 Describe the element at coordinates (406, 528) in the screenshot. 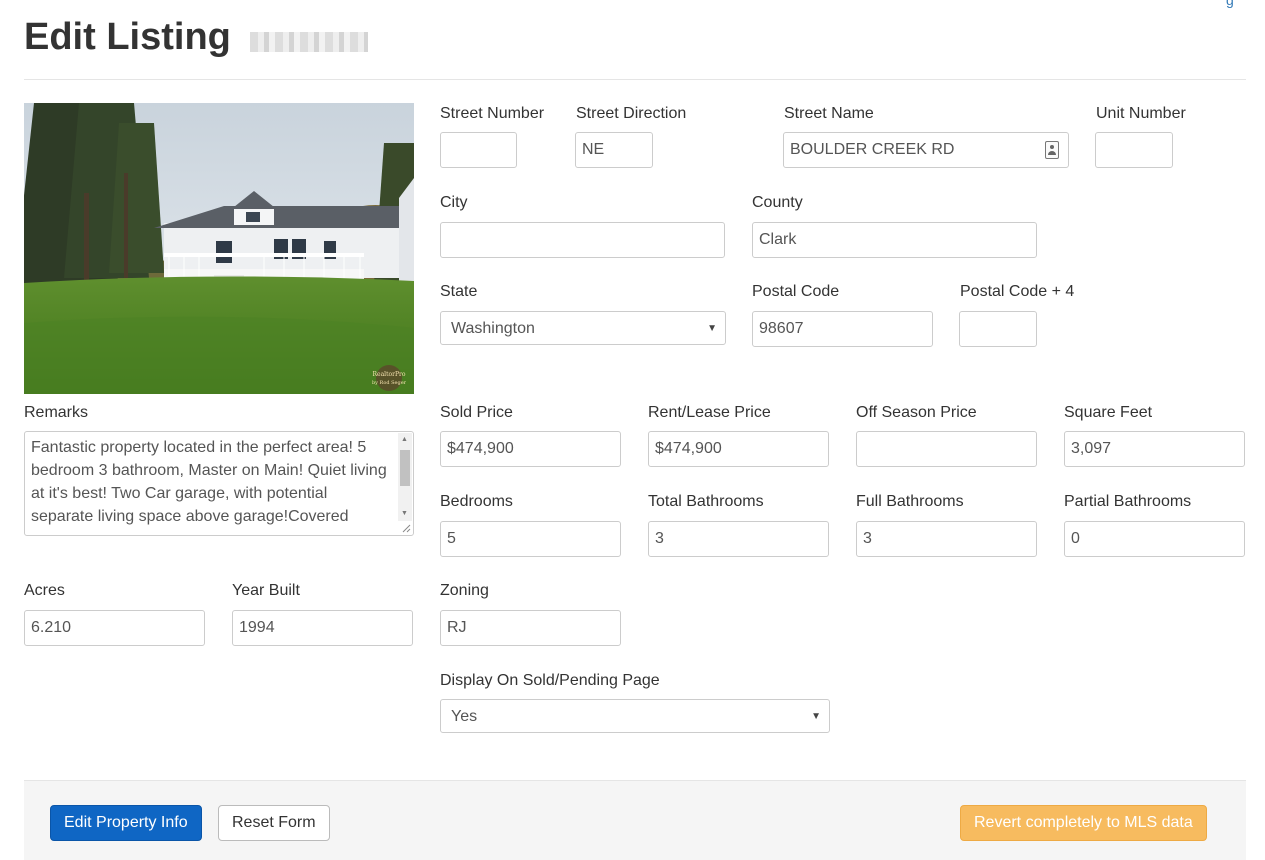

I see `resize-handle-icon` at that location.